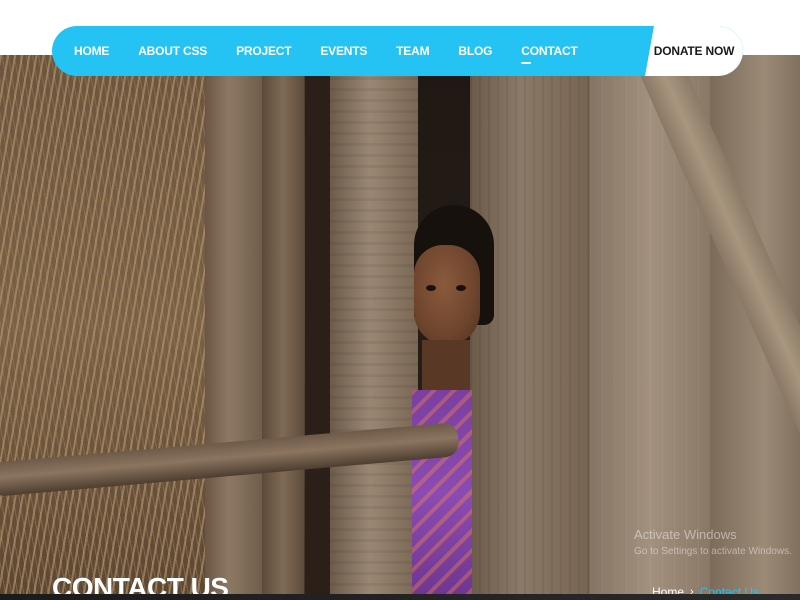 Image resolution: width=800 pixels, height=600 pixels. What do you see at coordinates (172, 51) in the screenshot?
I see `nav-item-about-css: ABOUT CSS` at bounding box center [172, 51].